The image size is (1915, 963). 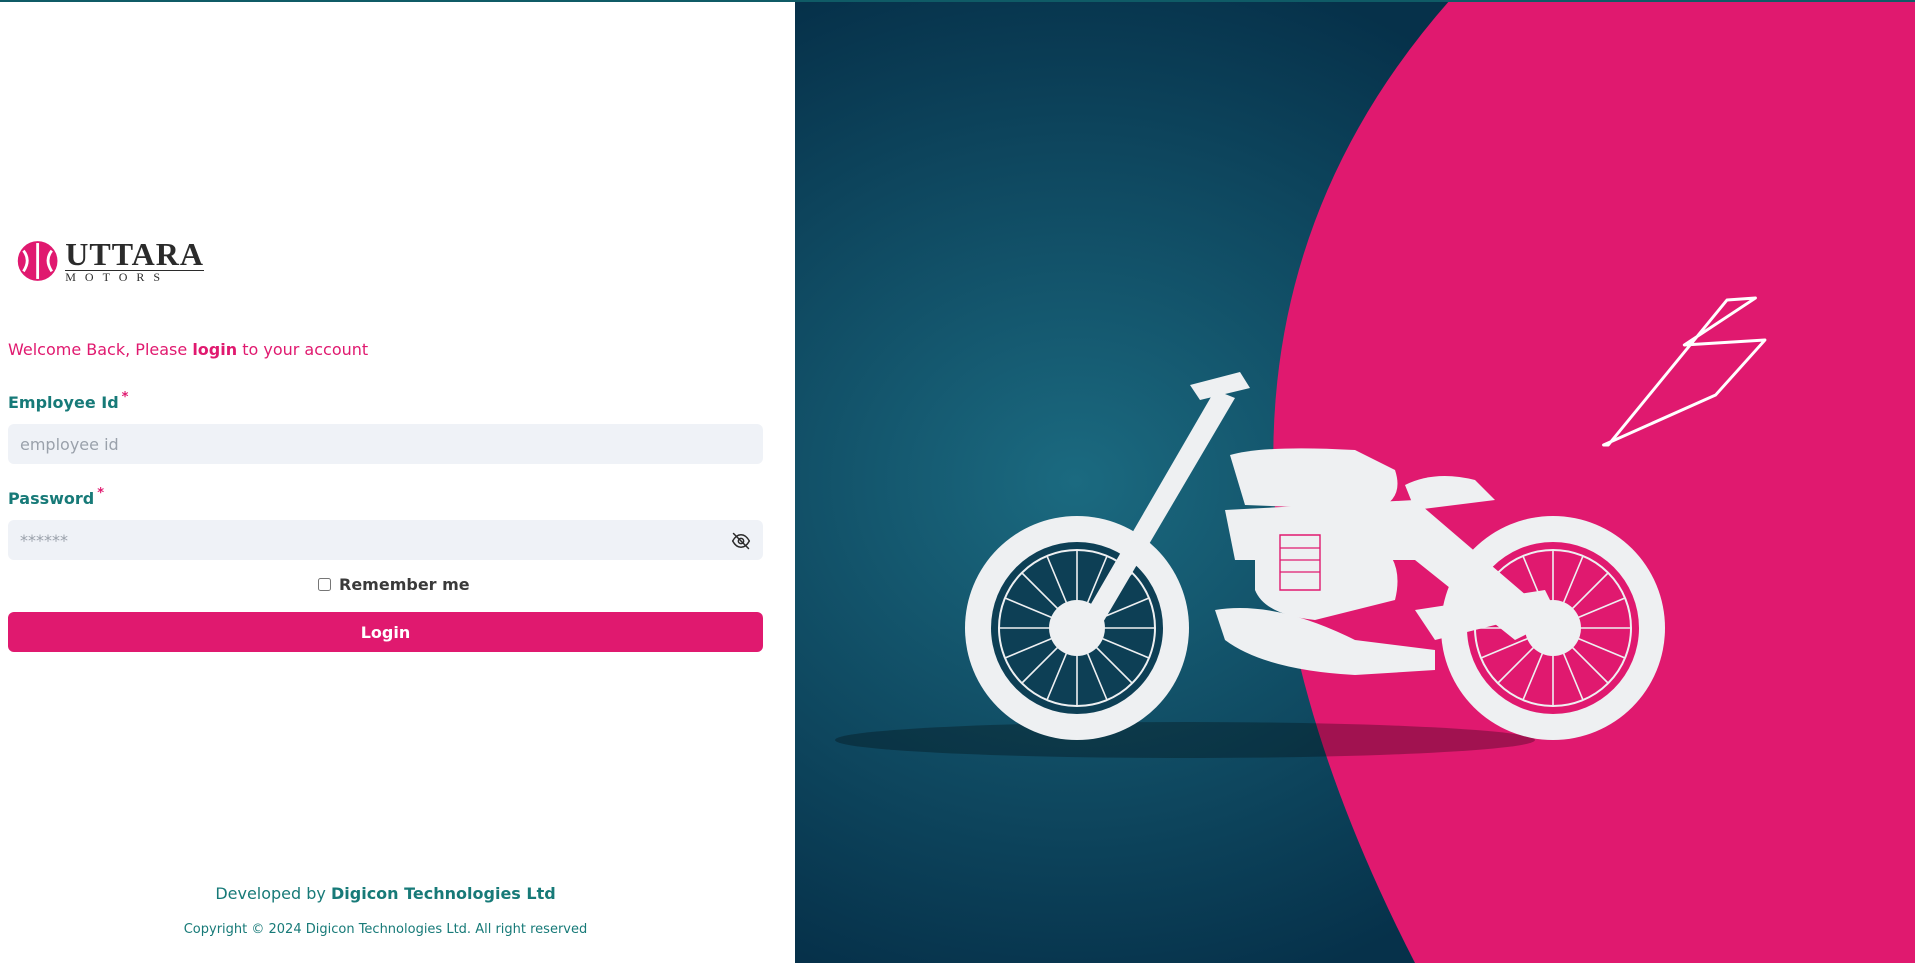 What do you see at coordinates (134, 276) in the screenshot?
I see `brand-tagline: MOTORS` at bounding box center [134, 276].